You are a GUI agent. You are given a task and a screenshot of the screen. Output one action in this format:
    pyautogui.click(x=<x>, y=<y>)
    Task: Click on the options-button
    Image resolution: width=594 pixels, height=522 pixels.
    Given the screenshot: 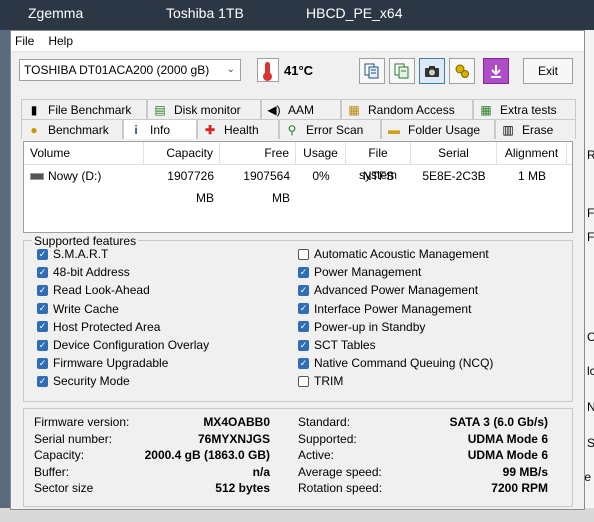 What is the action you would take?
    pyautogui.click(x=462, y=71)
    